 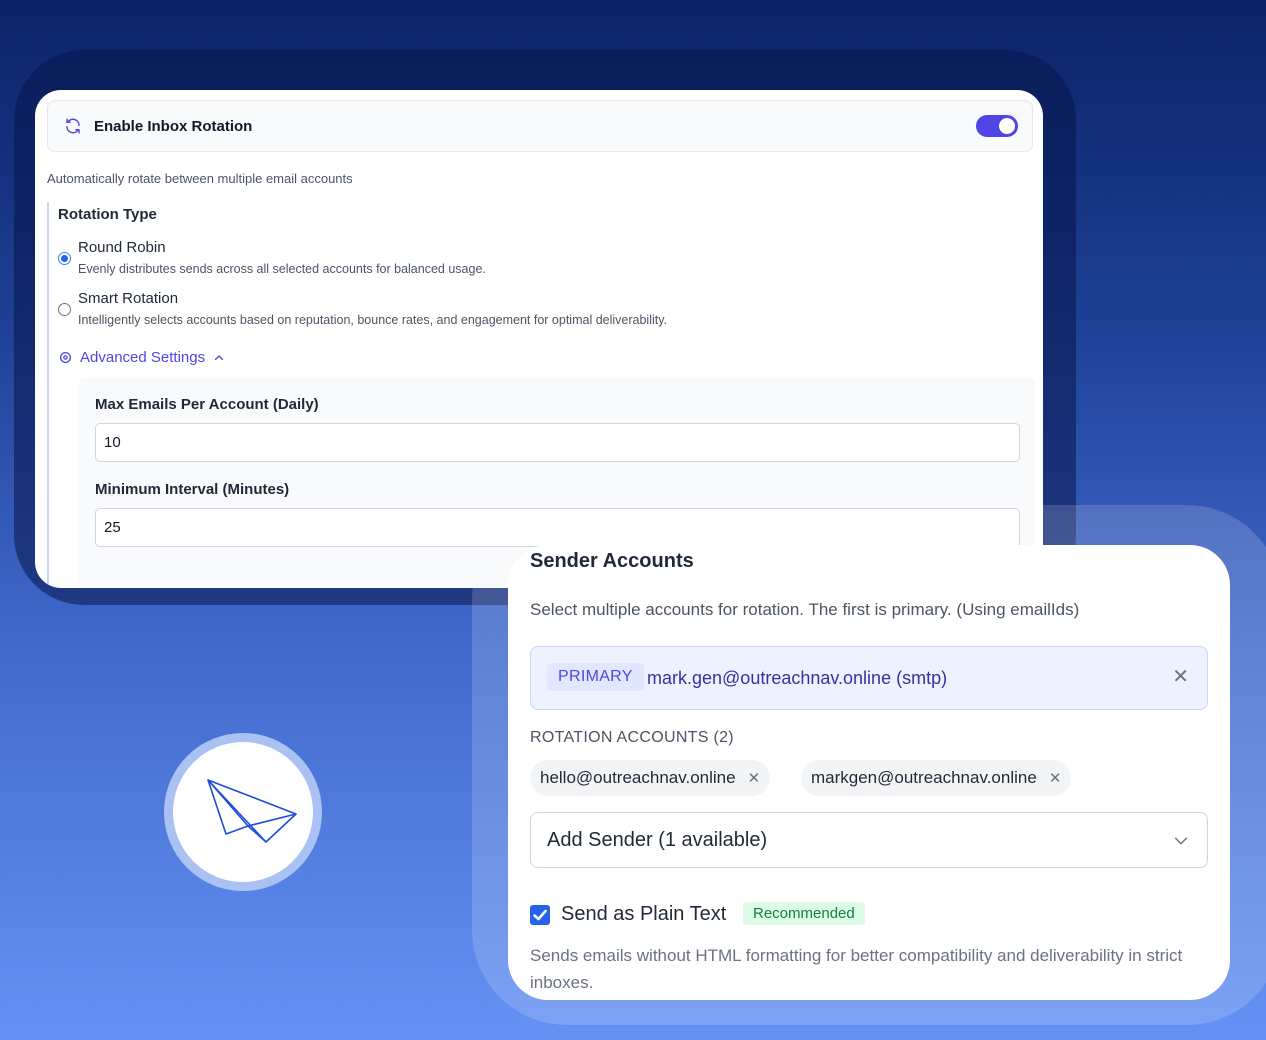 I want to click on checkmark-icon, so click(x=540, y=915).